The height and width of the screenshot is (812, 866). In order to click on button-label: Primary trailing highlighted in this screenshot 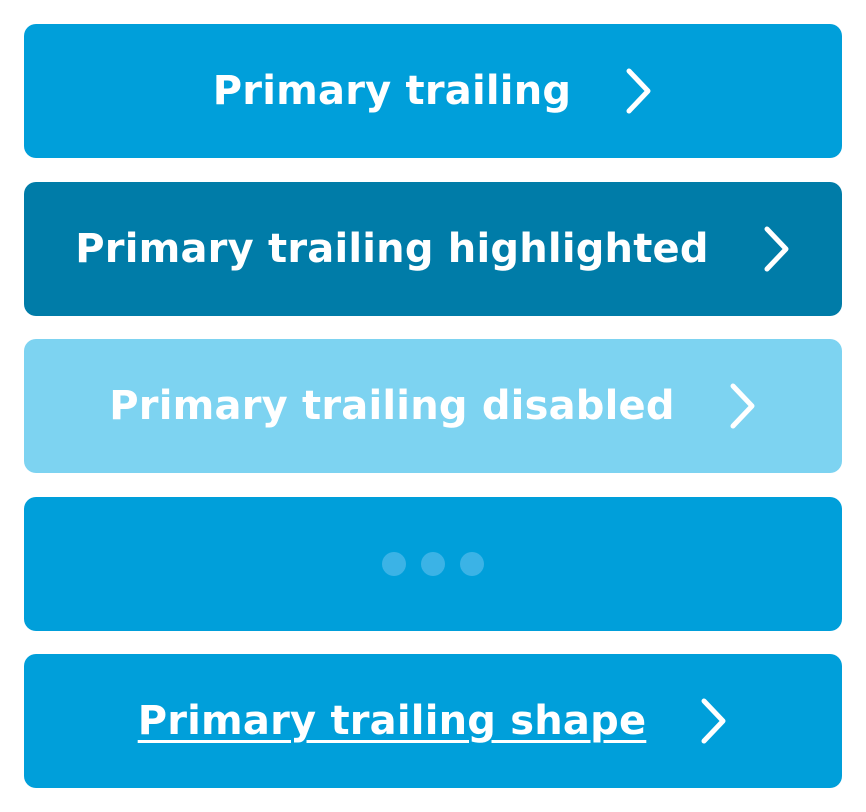, I will do `click(392, 249)`.